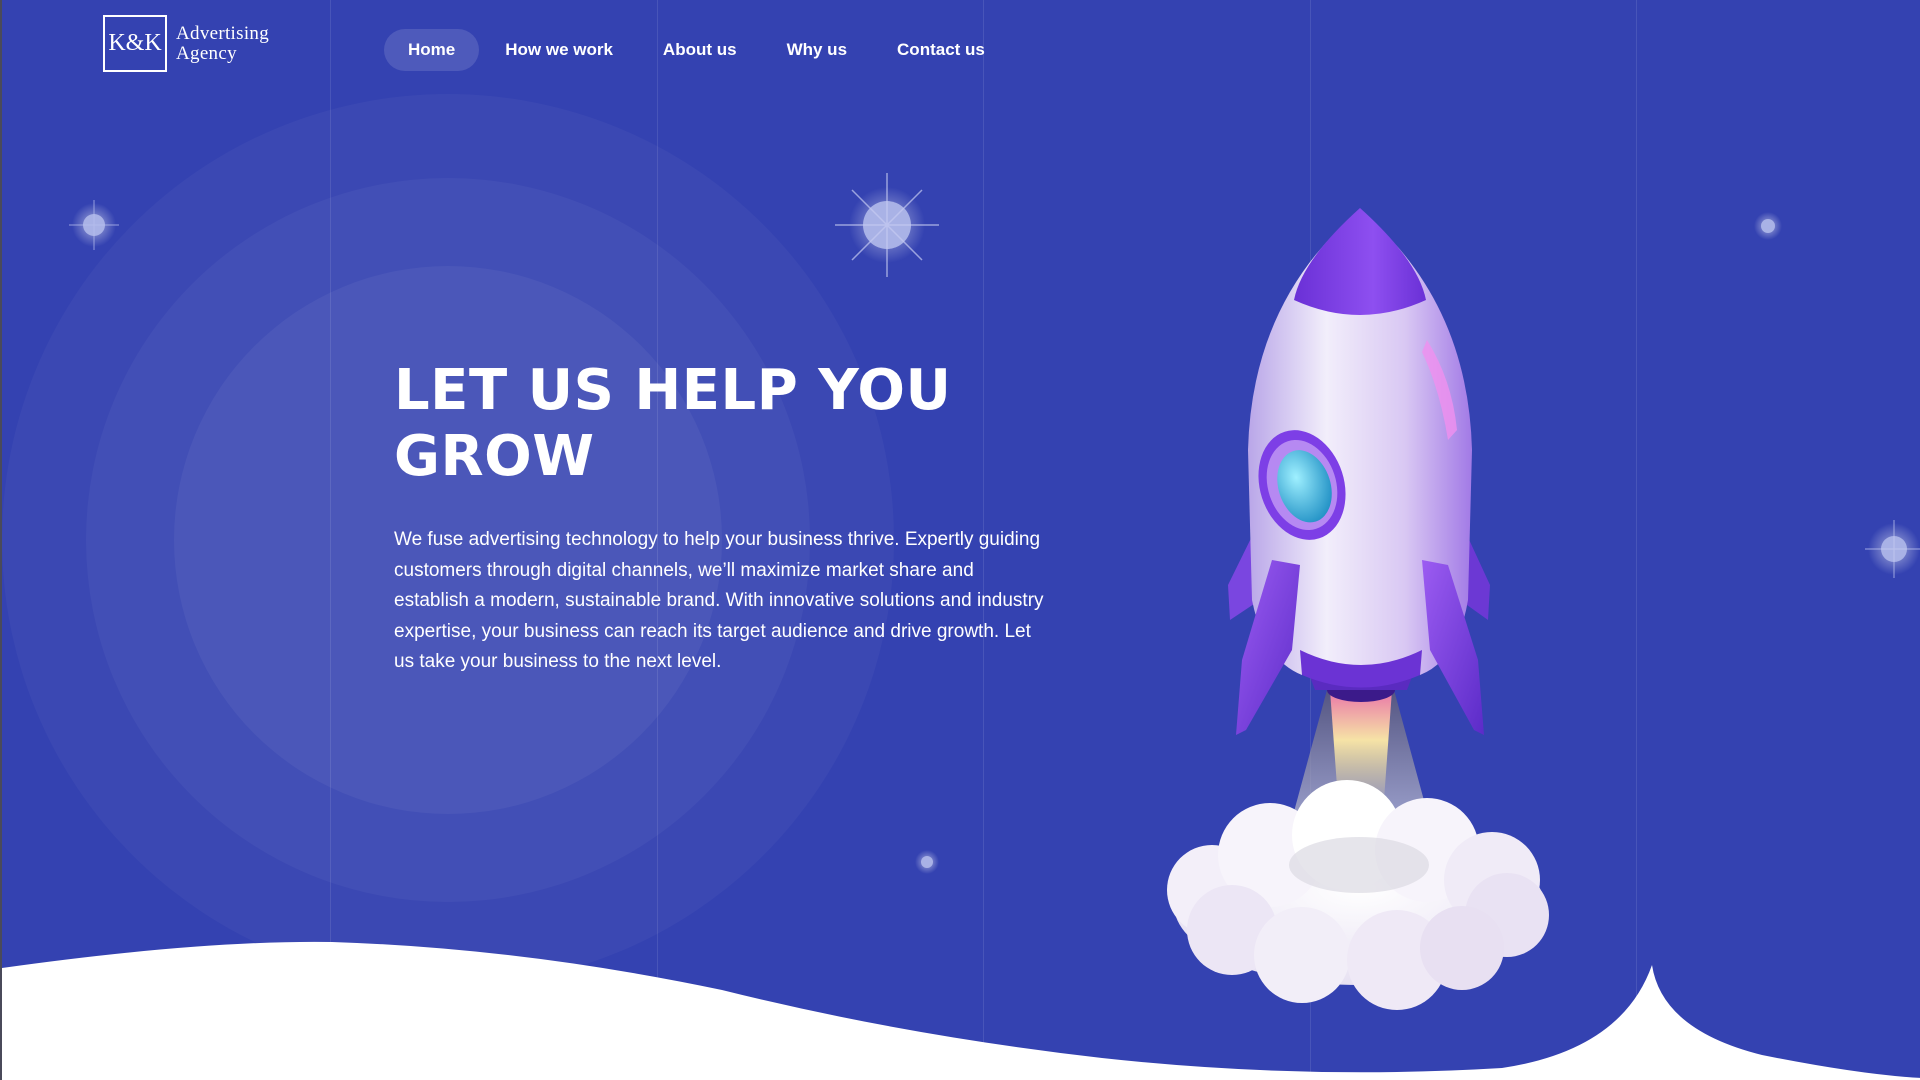 The width and height of the screenshot is (1920, 1080). What do you see at coordinates (1358, 895) in the screenshot?
I see `smoke-cloud` at bounding box center [1358, 895].